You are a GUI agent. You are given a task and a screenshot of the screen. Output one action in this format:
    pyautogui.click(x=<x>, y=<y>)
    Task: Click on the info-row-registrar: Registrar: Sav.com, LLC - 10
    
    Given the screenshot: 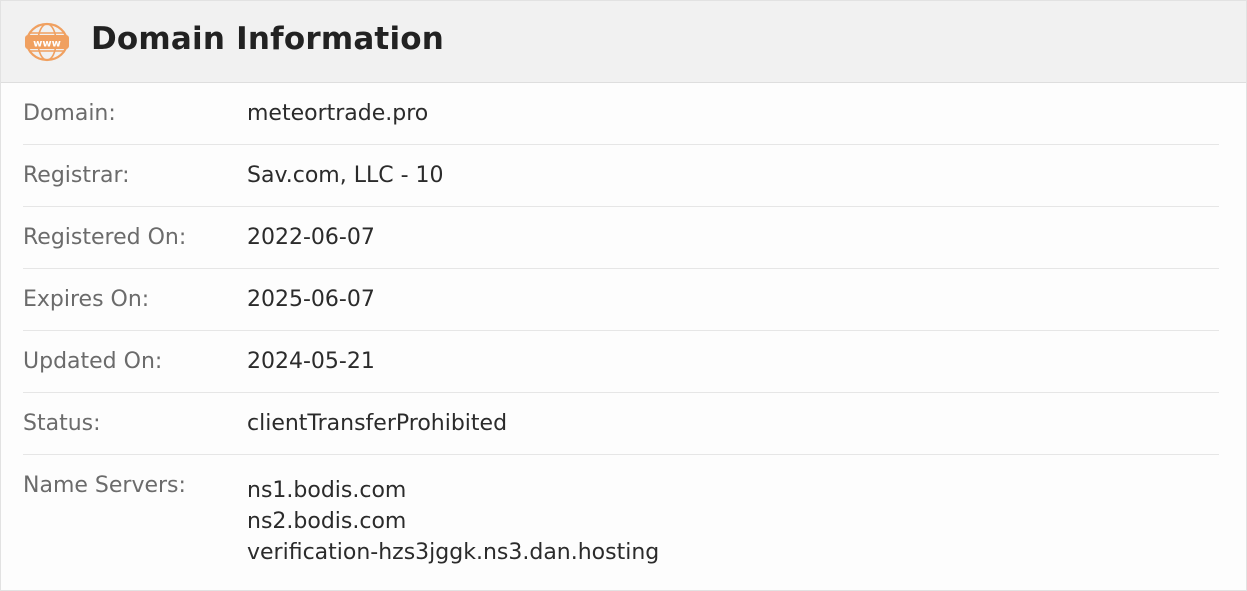 What is the action you would take?
    pyautogui.click(x=621, y=176)
    